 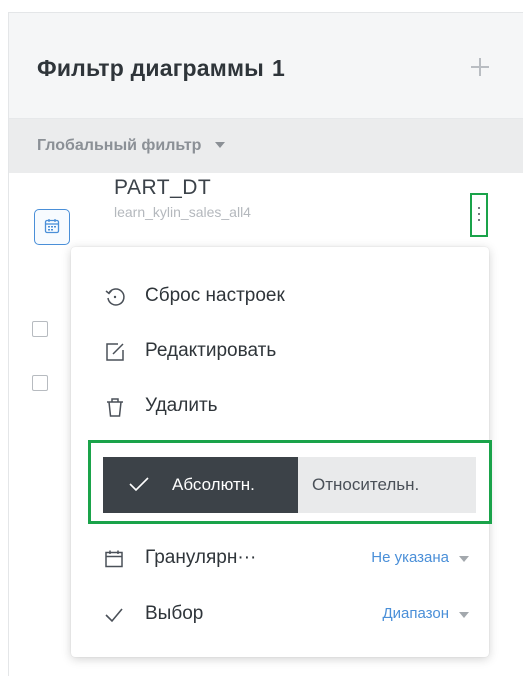 What do you see at coordinates (119, 145) in the screenshot?
I see `global-filter-label: Глобальный фильтр` at bounding box center [119, 145].